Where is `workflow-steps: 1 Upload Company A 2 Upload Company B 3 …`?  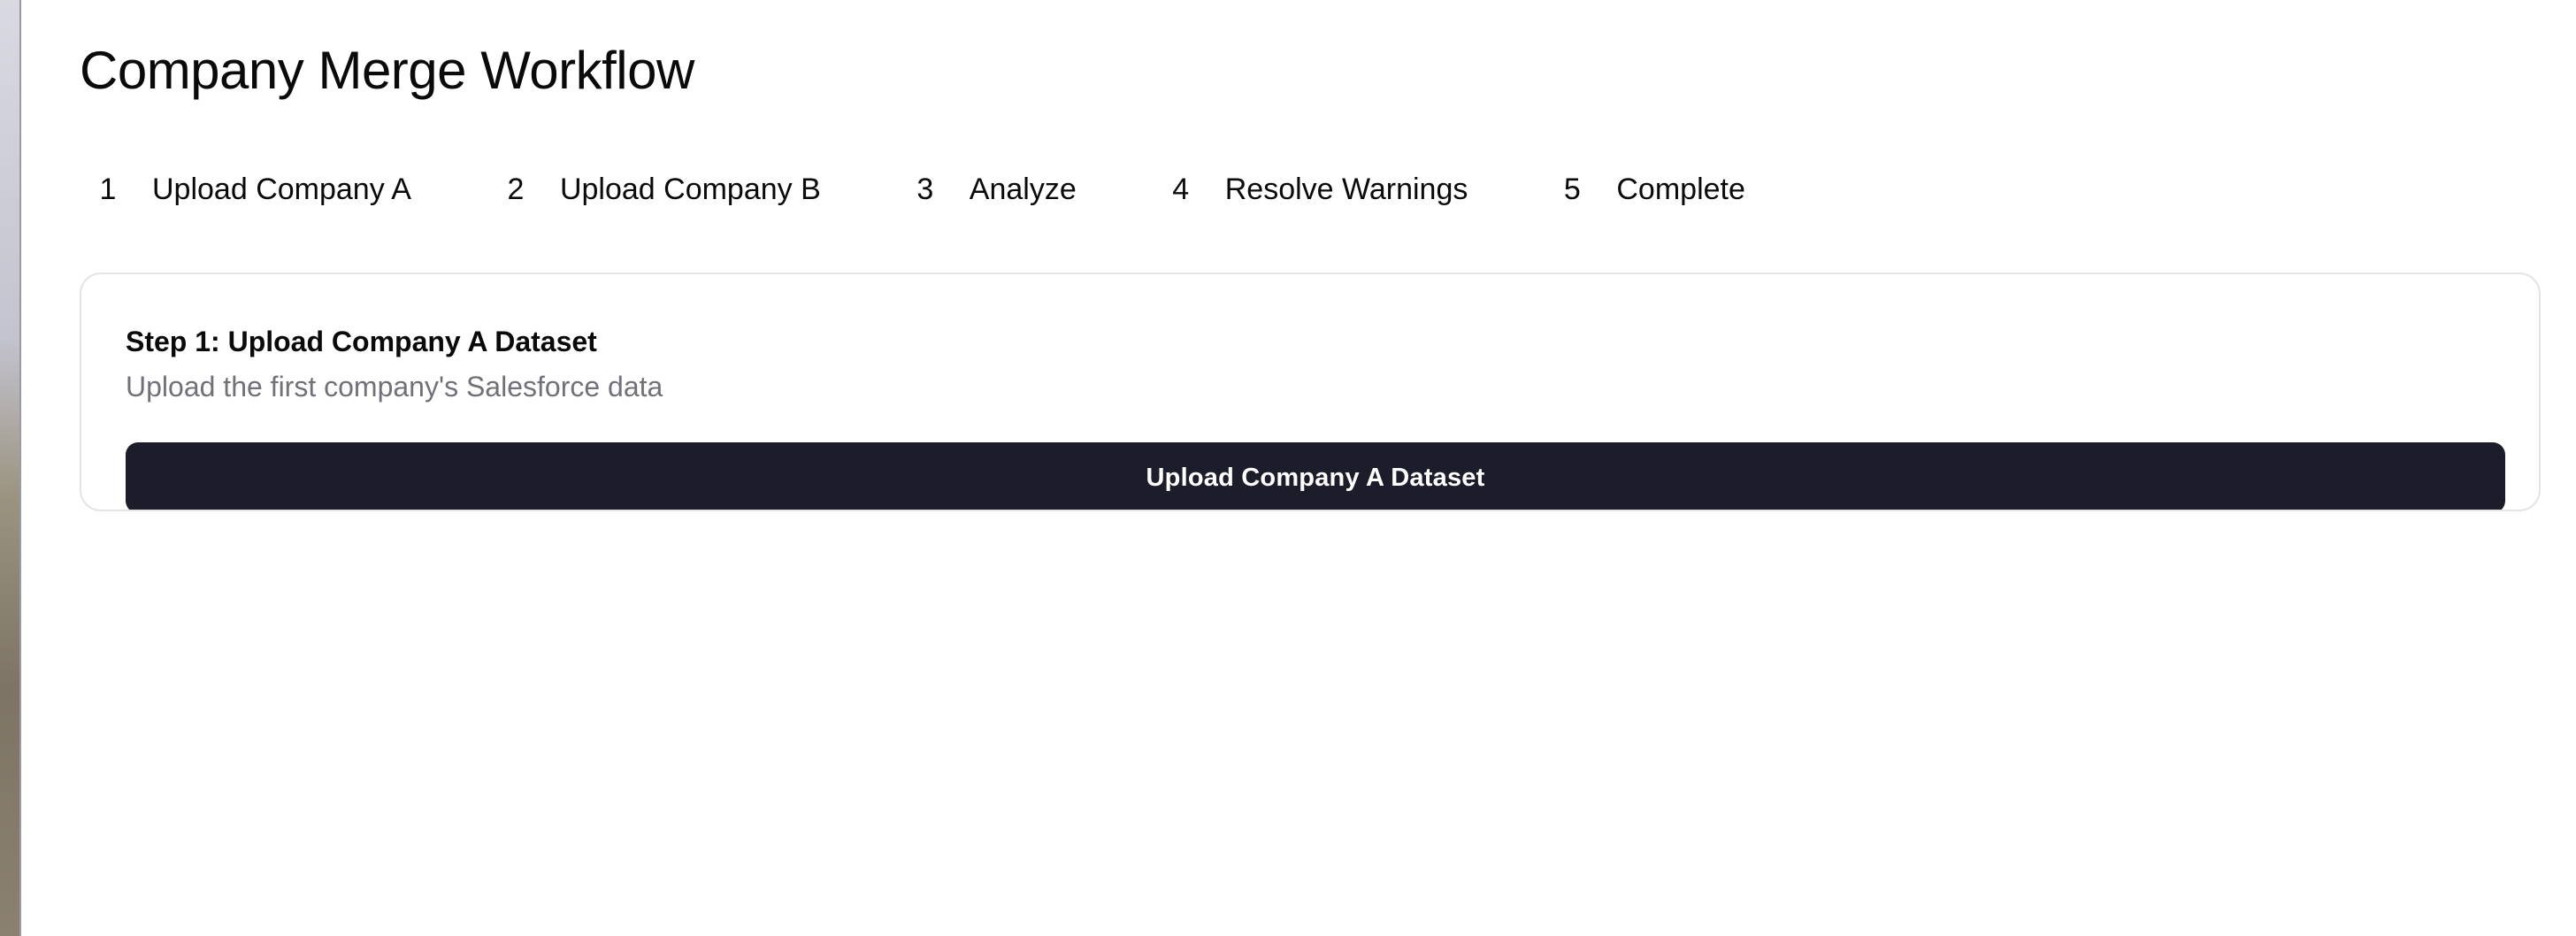
workflow-steps: 1 Upload Company A 2 Upload Company B 3 … is located at coordinates (912, 189).